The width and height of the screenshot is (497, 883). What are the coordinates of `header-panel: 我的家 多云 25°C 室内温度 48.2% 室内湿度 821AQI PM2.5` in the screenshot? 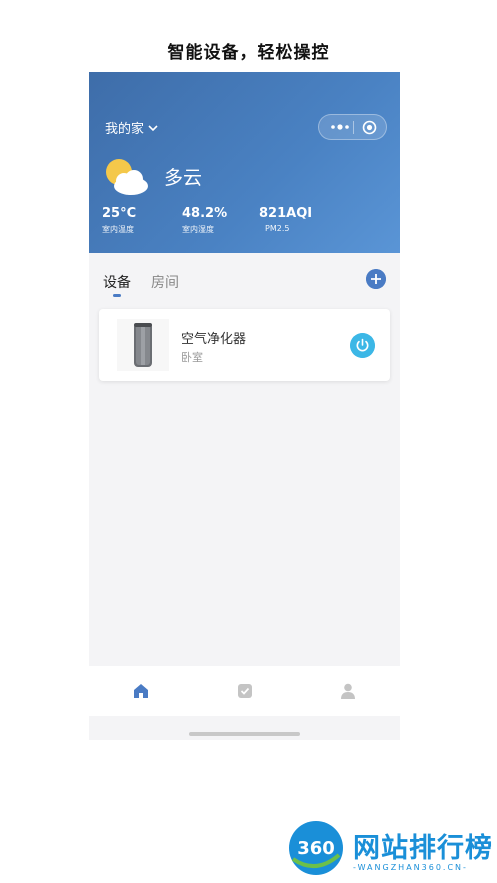 It's located at (244, 162).